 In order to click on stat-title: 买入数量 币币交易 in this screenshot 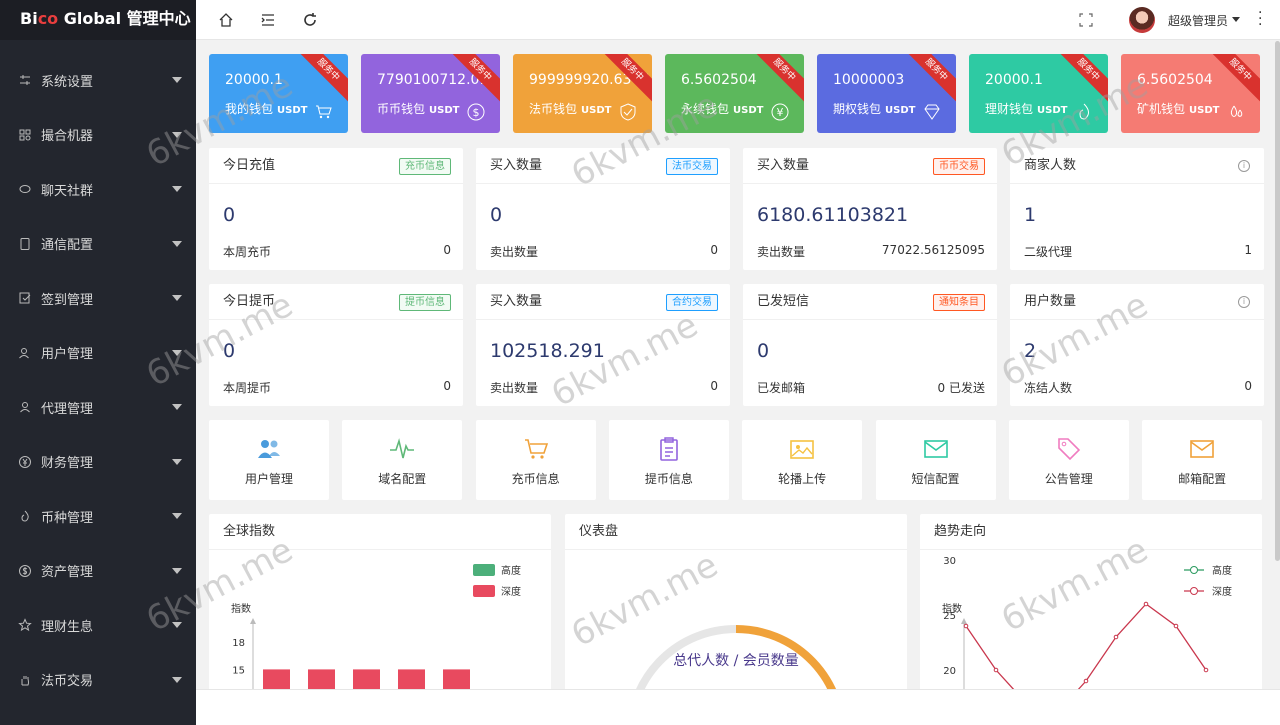, I will do `click(870, 166)`.